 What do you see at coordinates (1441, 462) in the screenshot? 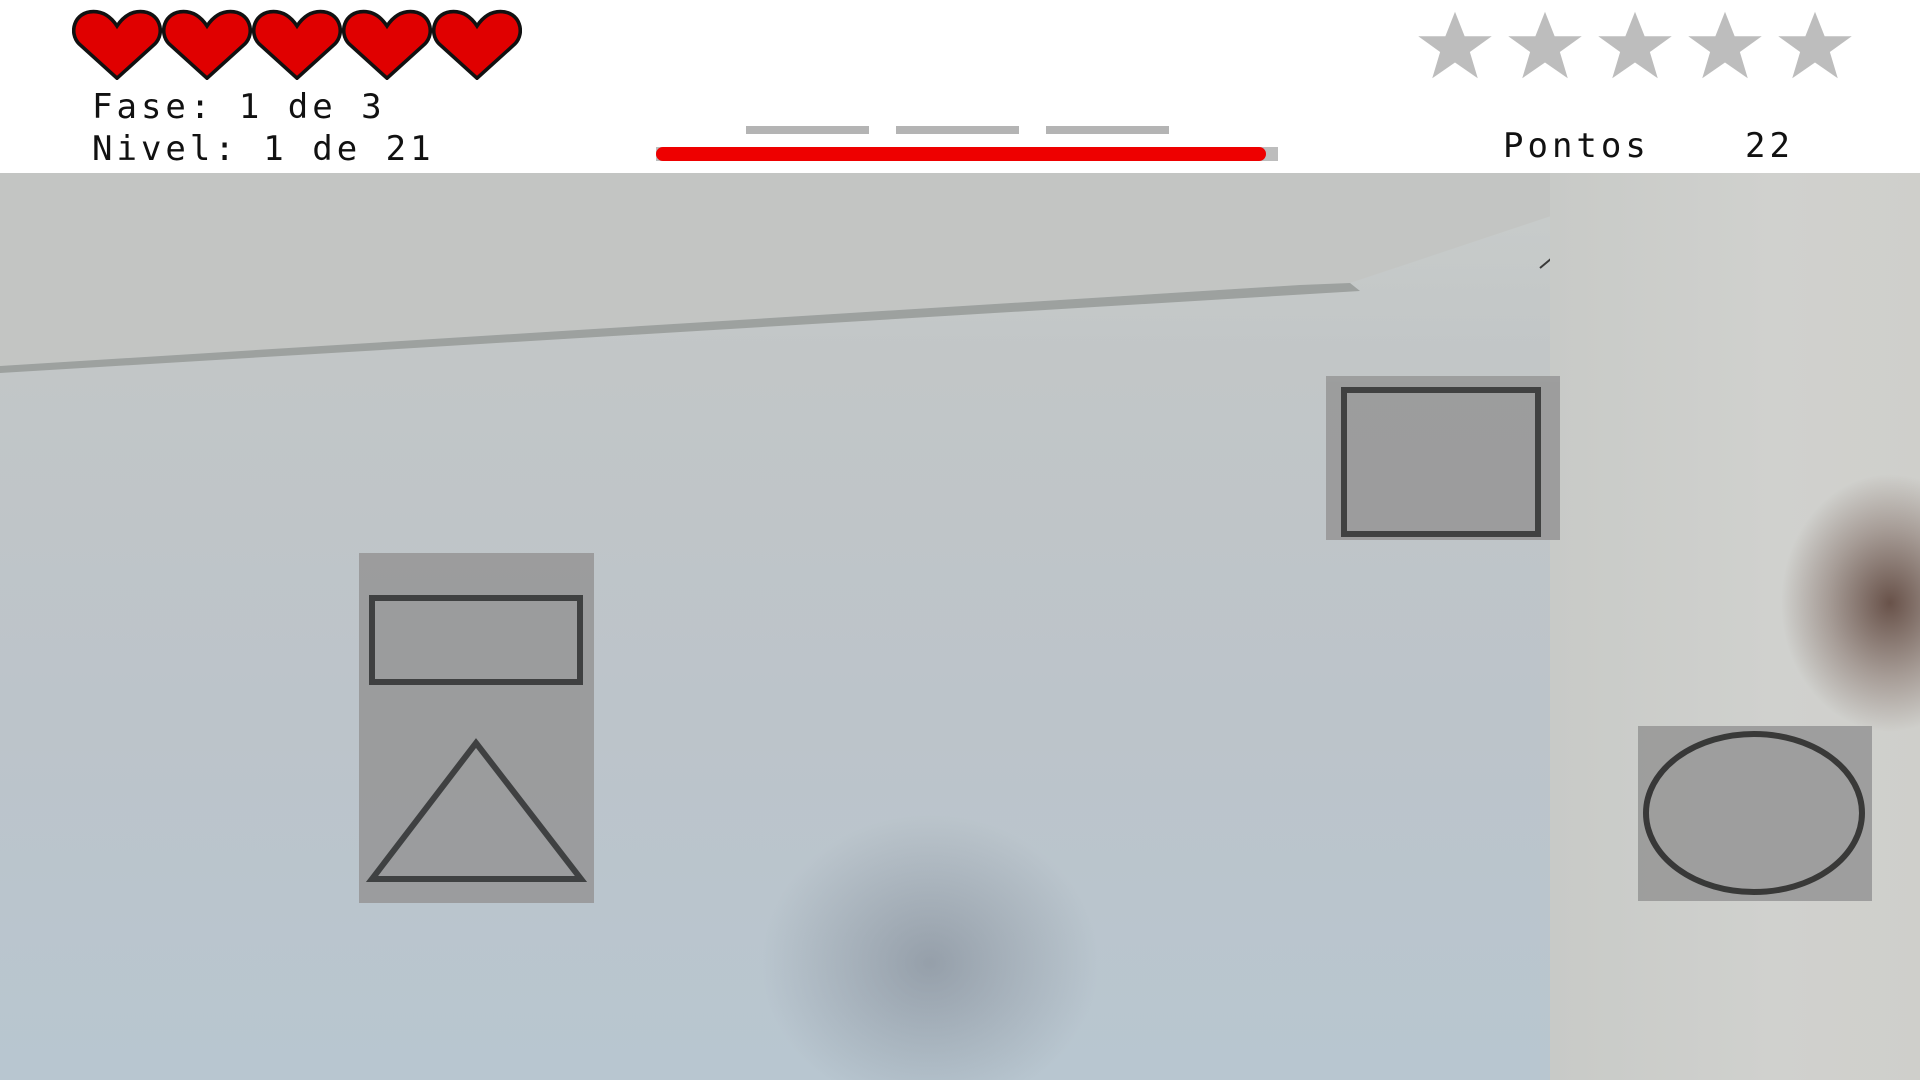
I see `square-icon` at bounding box center [1441, 462].